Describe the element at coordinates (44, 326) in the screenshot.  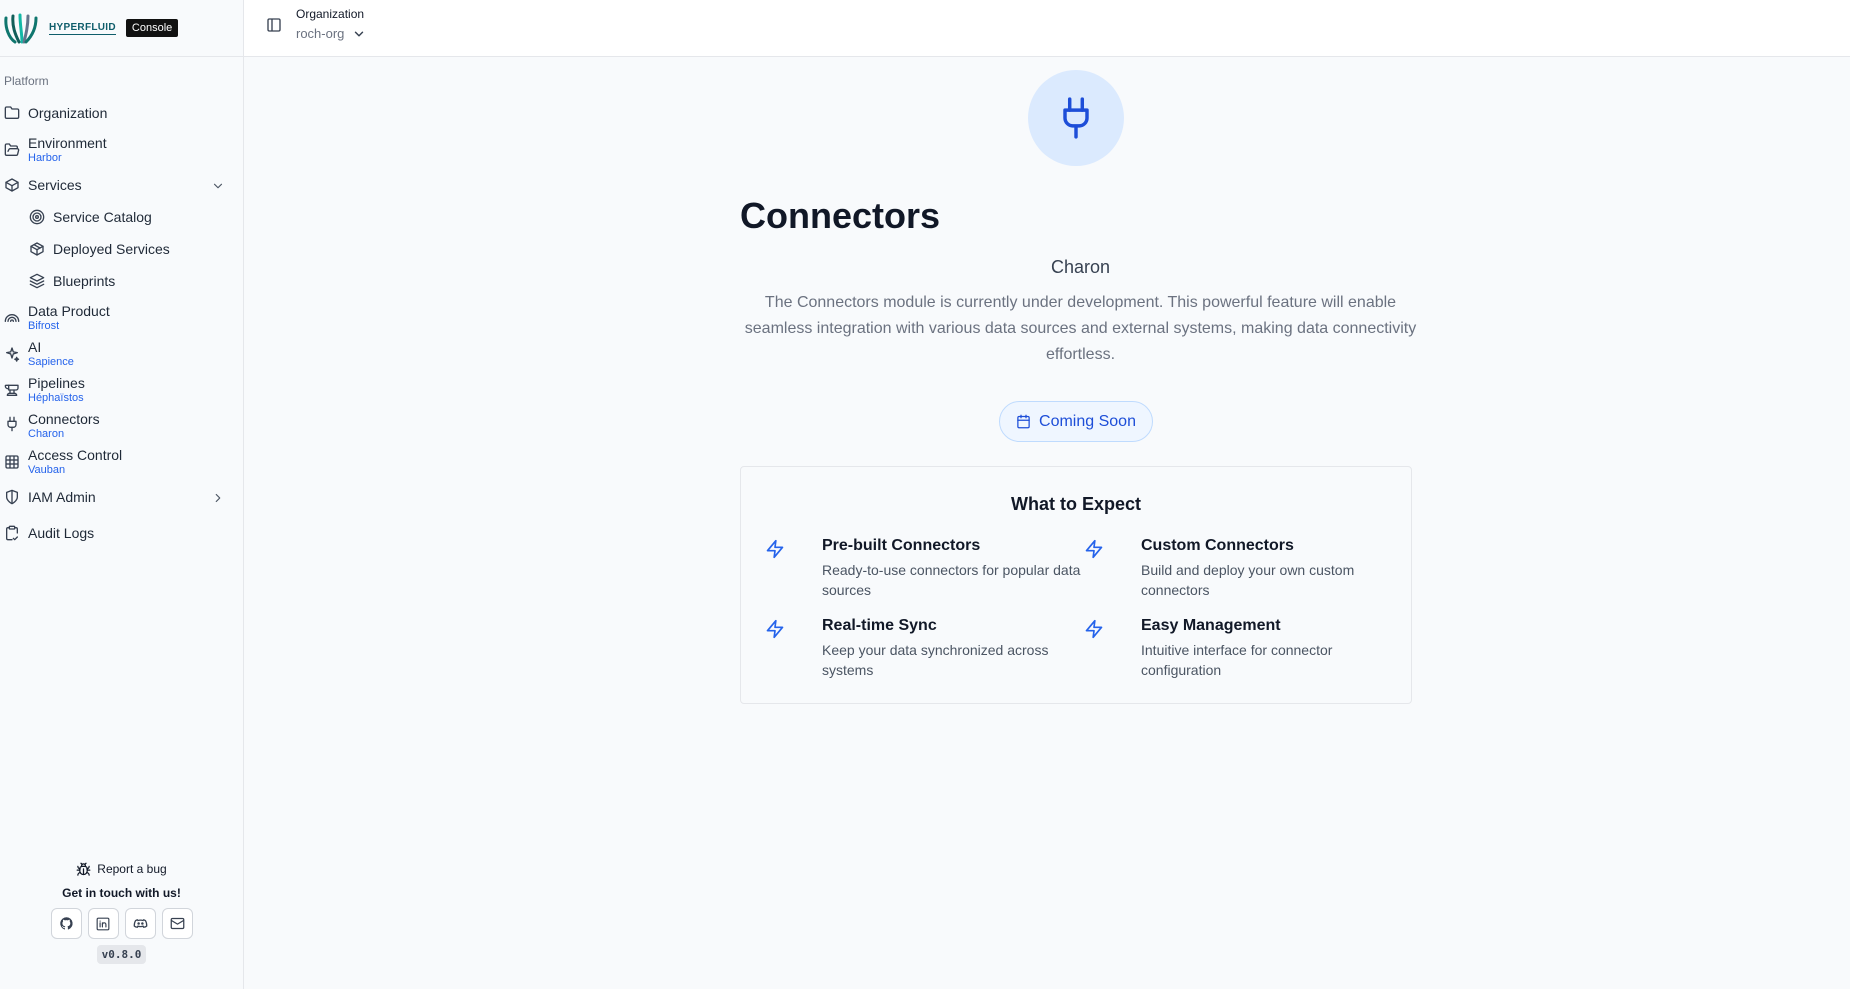
I see `sidebar-item-sublabel: Bifrost` at that location.